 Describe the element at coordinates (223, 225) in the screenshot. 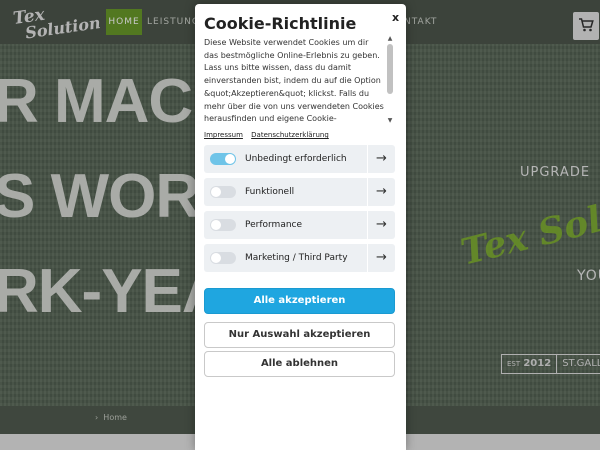

I see `performance-toggle` at that location.